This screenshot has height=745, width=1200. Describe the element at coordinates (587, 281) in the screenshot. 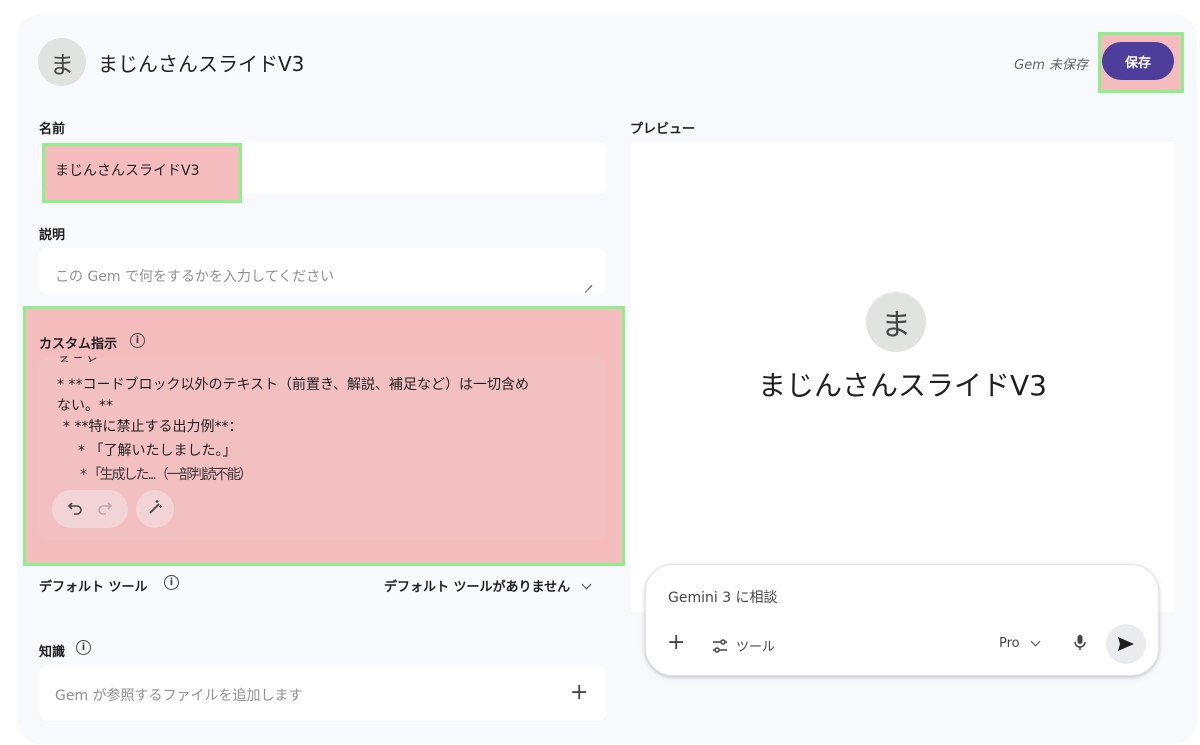

I see `resize-handle-icon` at that location.